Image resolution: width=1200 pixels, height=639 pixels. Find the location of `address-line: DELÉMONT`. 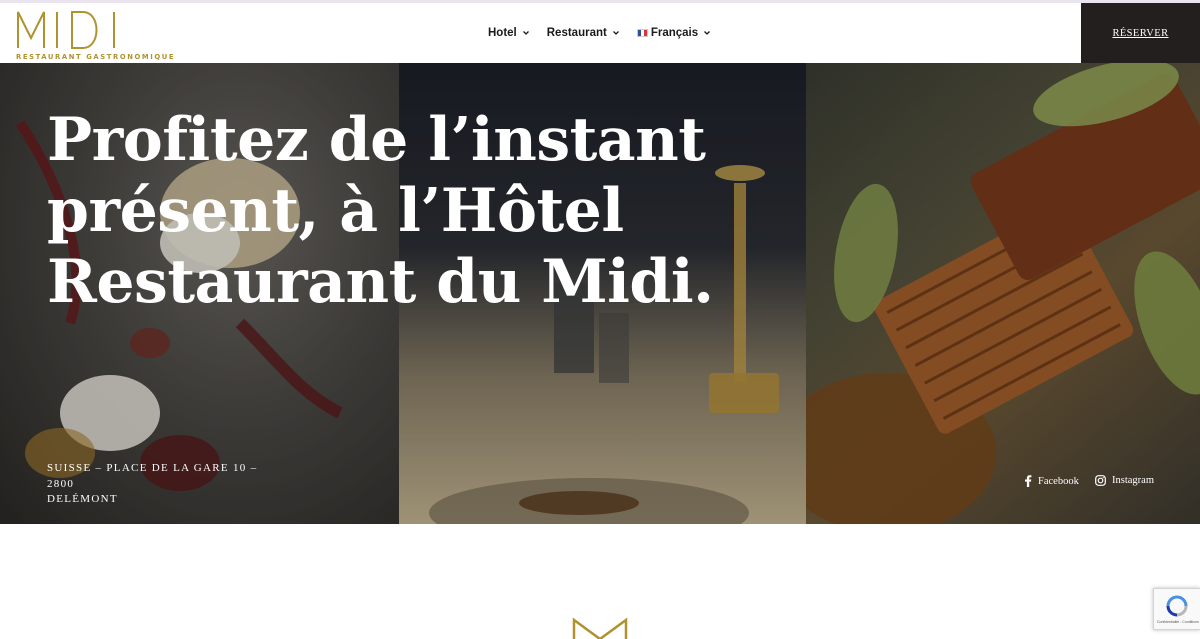

address-line: DELÉMONT is located at coordinates (82, 499).